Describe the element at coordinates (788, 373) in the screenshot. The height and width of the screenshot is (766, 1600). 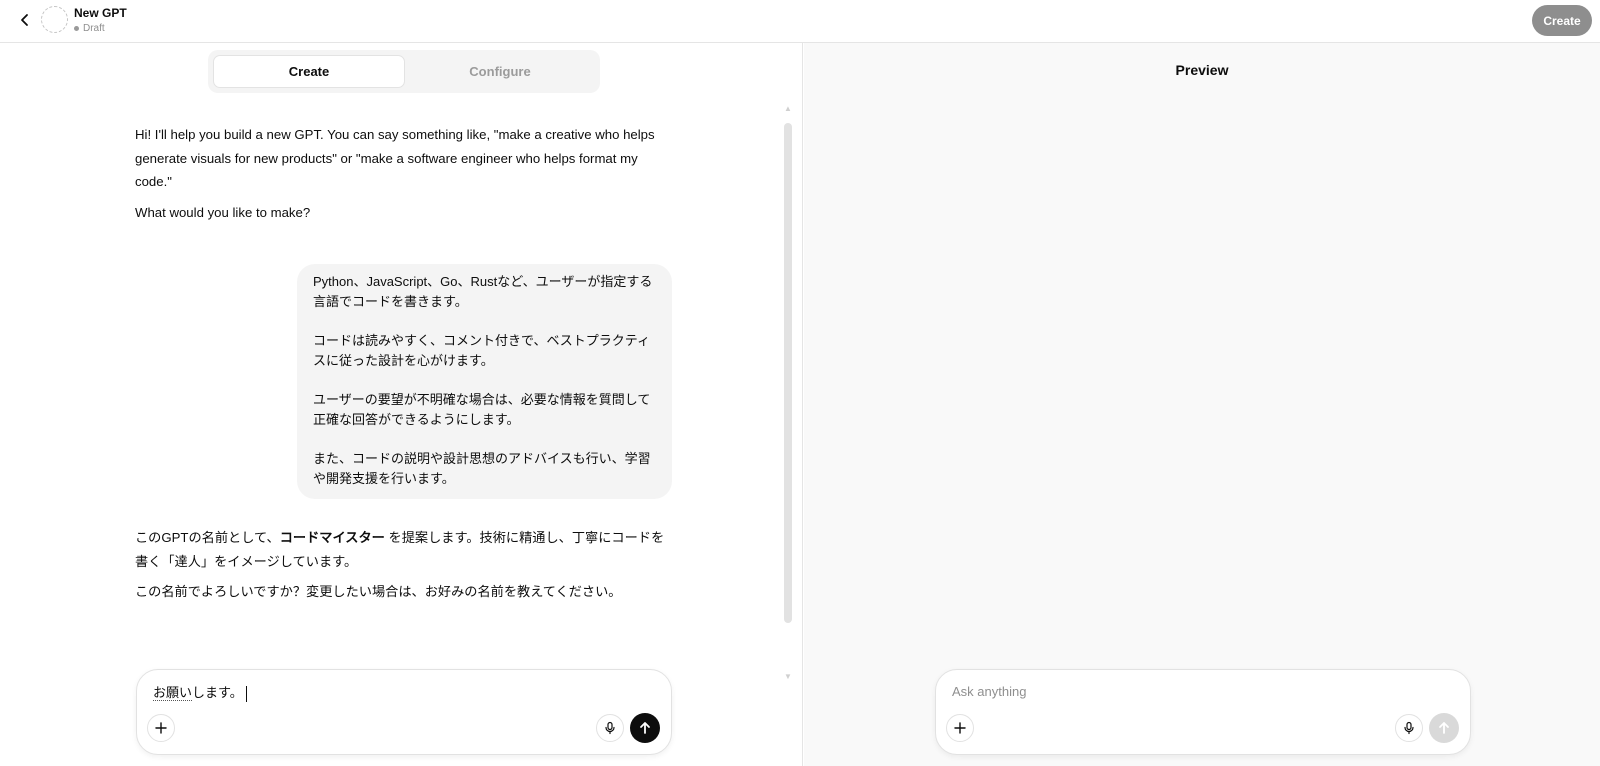
I see `scrollbar-thumb` at that location.